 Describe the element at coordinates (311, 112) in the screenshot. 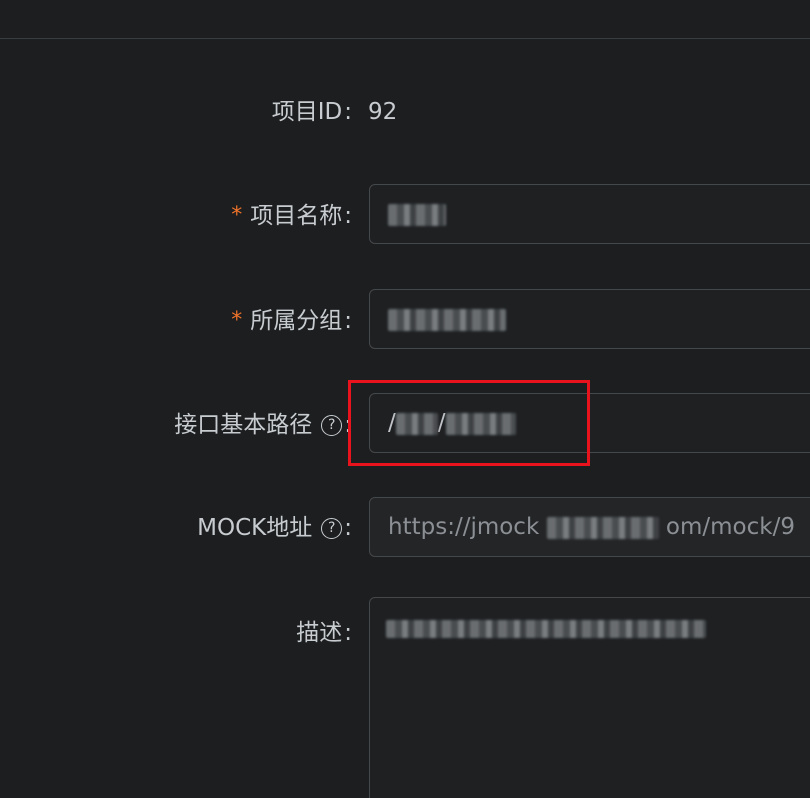

I see `project-id-label: 项目ID:` at that location.